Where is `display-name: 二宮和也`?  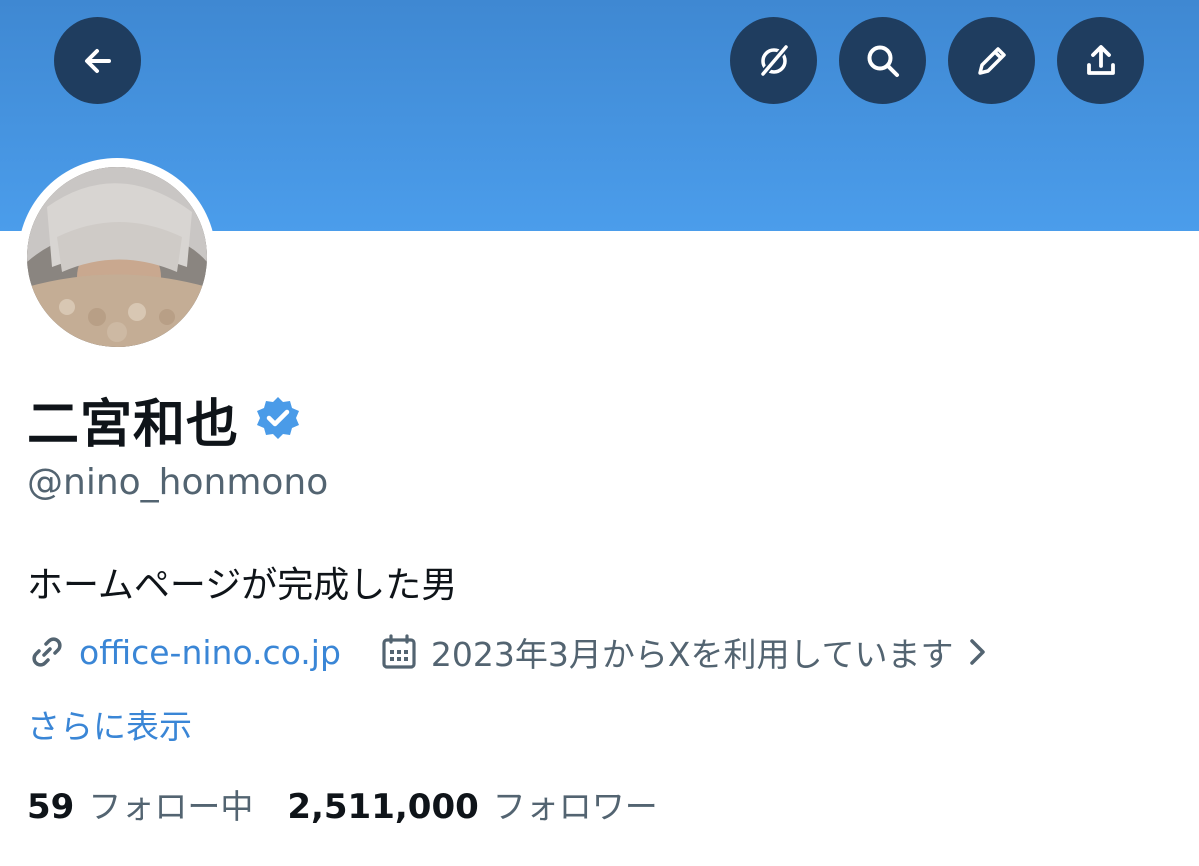 display-name: 二宮和也 is located at coordinates (133, 424).